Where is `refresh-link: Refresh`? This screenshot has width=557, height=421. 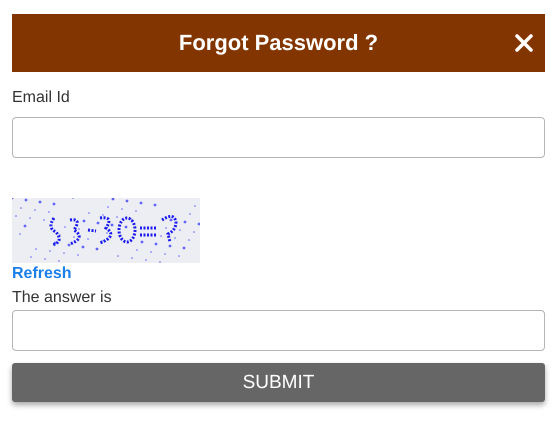
refresh-link: Refresh is located at coordinates (42, 274).